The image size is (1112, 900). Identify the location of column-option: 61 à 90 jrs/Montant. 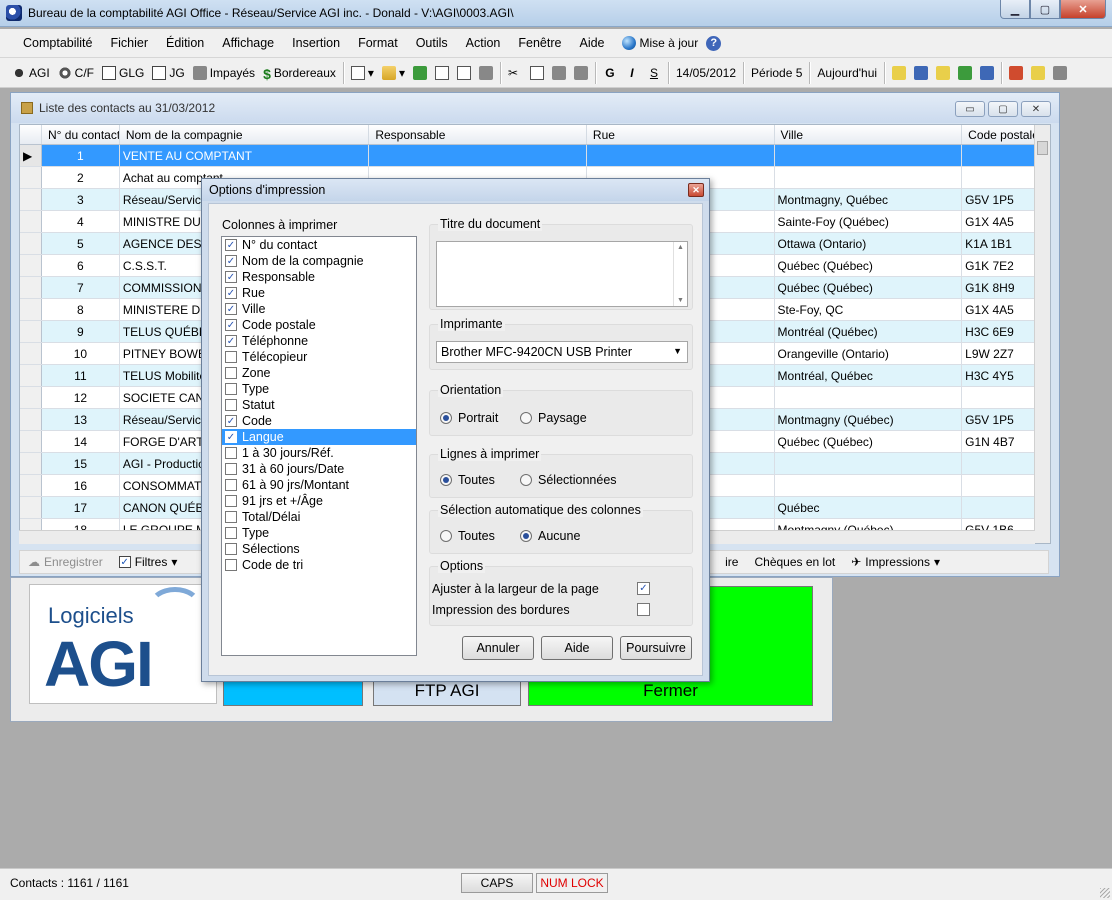
(319, 485).